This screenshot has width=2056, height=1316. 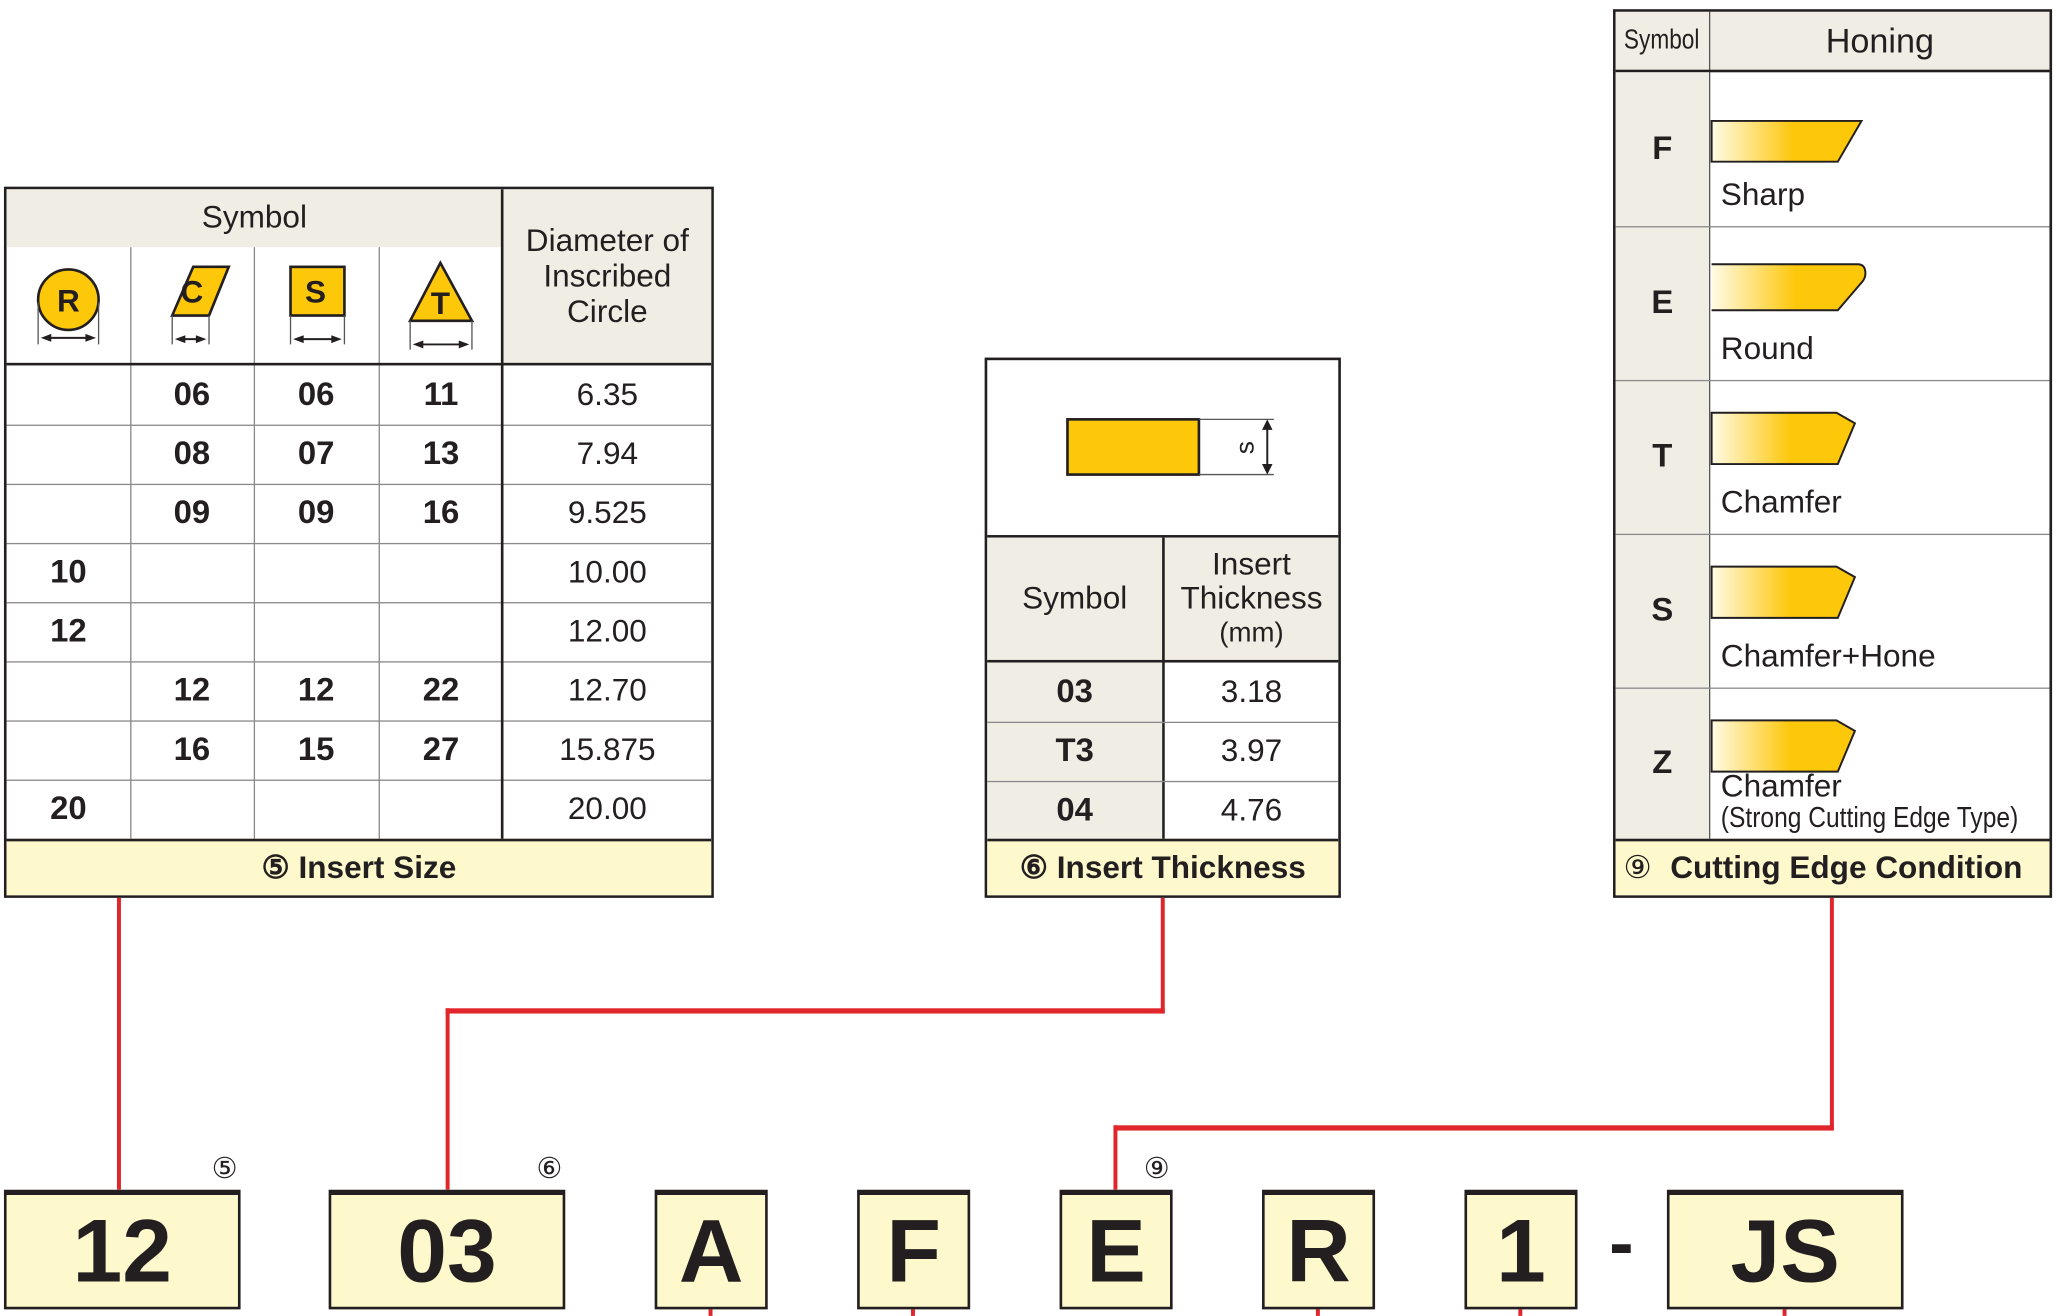 I want to click on shape-letter: T, so click(x=440, y=304).